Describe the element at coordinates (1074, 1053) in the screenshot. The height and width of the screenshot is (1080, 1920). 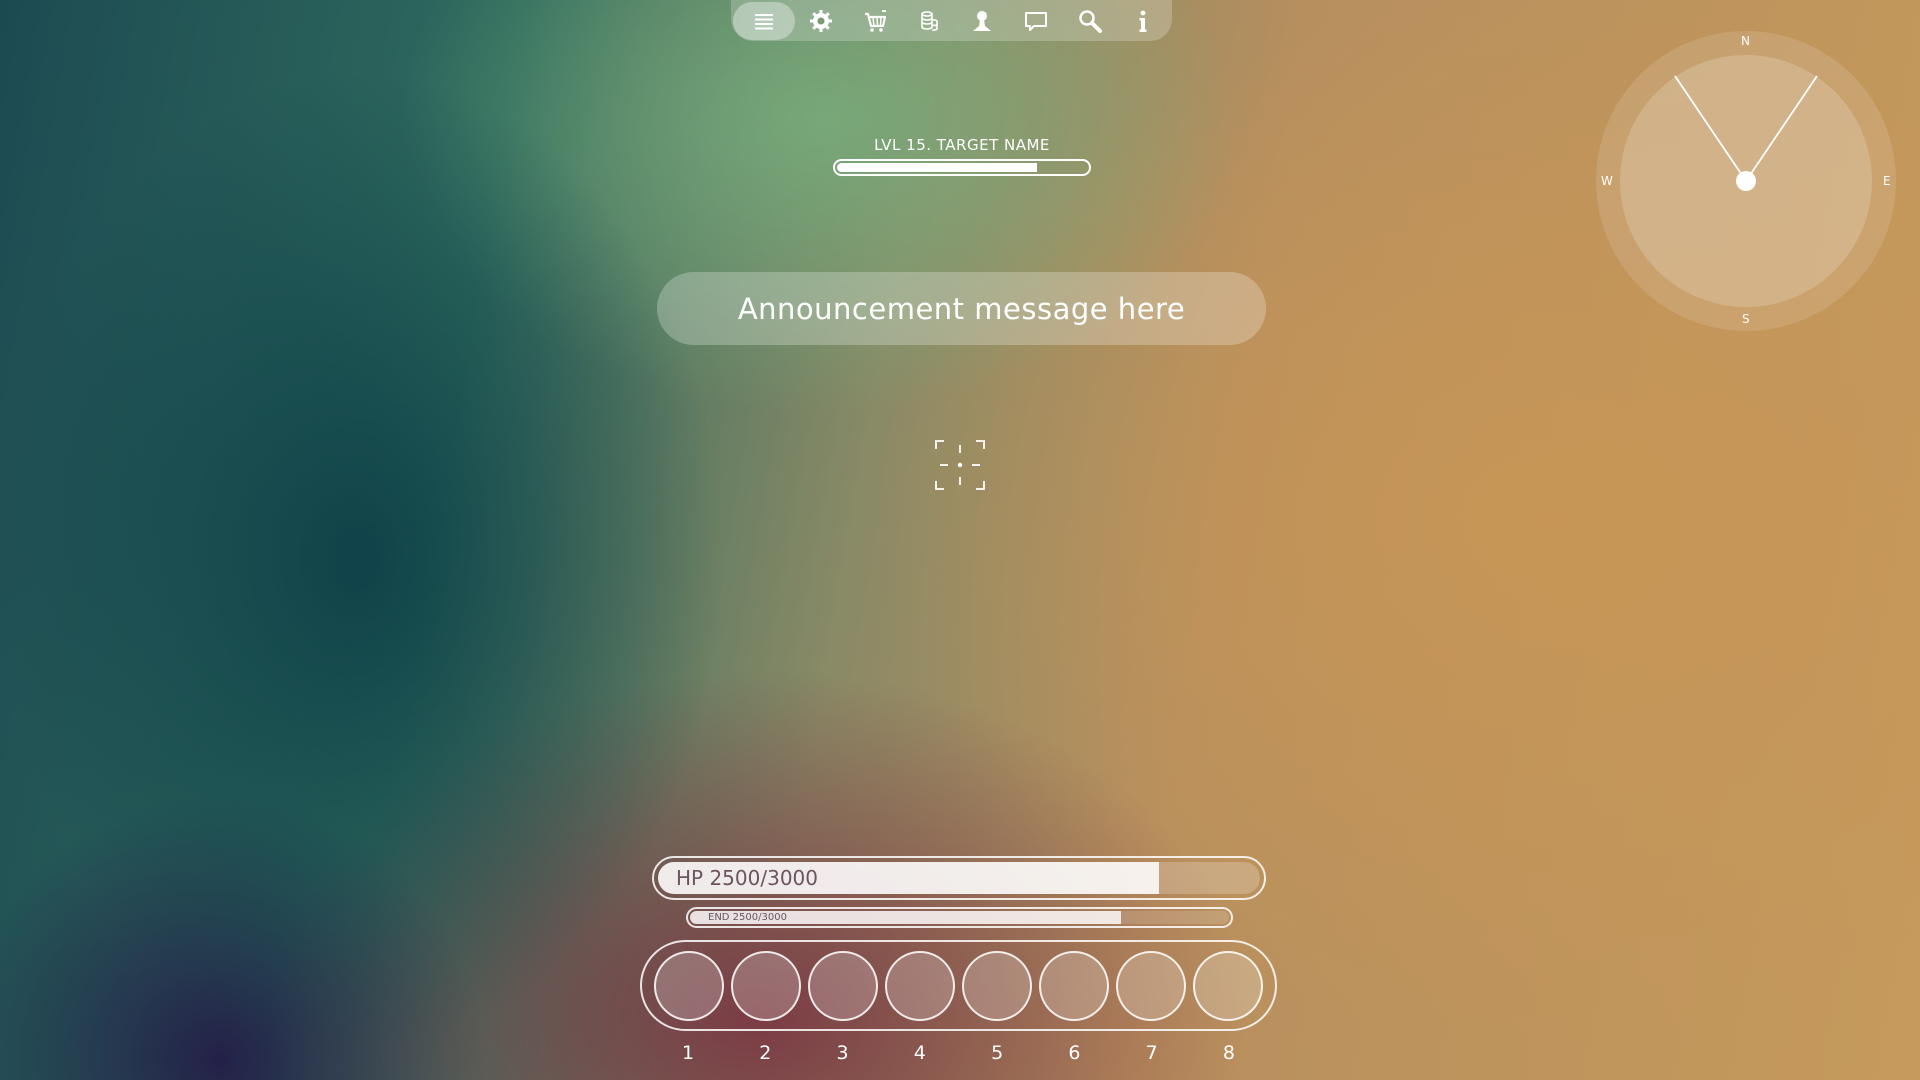
I see `hotbar-key-label: 6` at that location.